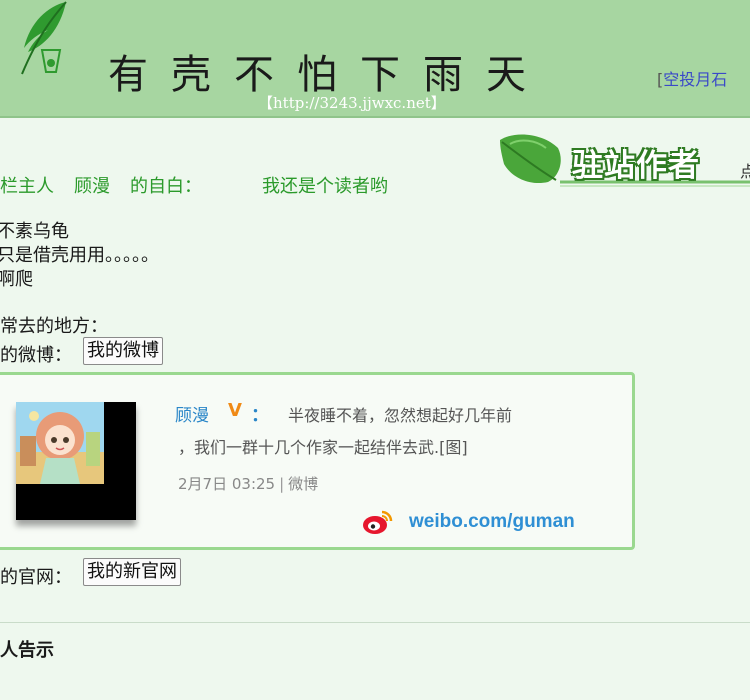 This screenshot has width=750, height=700. What do you see at coordinates (303, 484) in the screenshot?
I see `weibo-post-source: 微博` at bounding box center [303, 484].